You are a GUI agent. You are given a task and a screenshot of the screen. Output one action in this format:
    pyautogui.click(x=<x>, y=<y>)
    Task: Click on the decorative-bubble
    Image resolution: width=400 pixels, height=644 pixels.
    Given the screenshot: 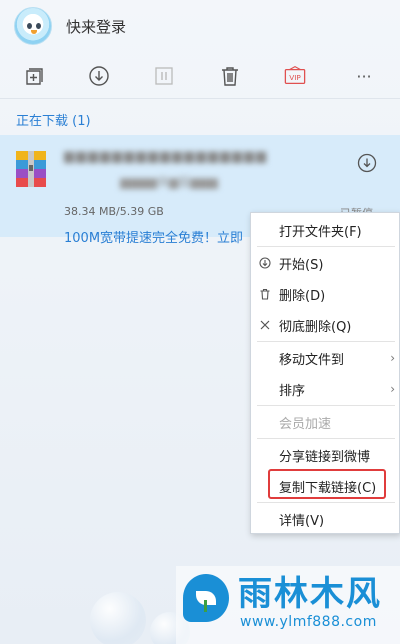 What is the action you would take?
    pyautogui.click(x=118, y=618)
    